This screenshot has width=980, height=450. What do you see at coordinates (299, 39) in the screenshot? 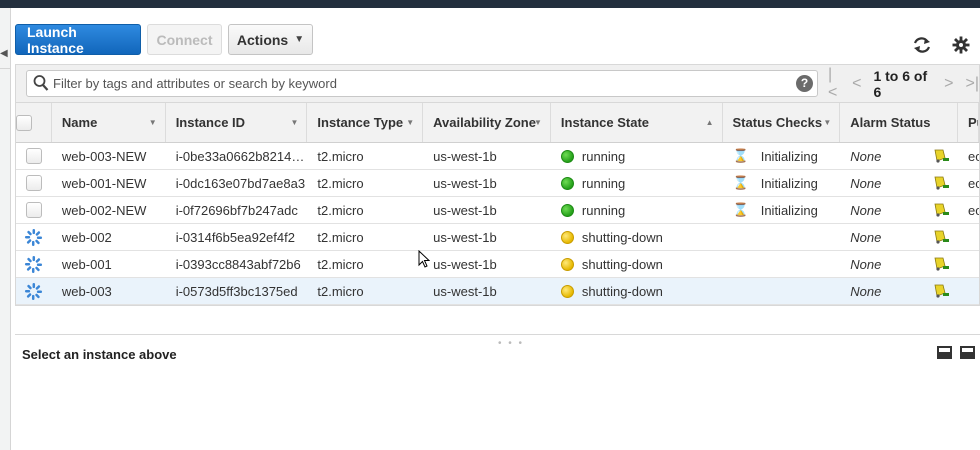
I see `chevron-down-icon: ▼` at bounding box center [299, 39].